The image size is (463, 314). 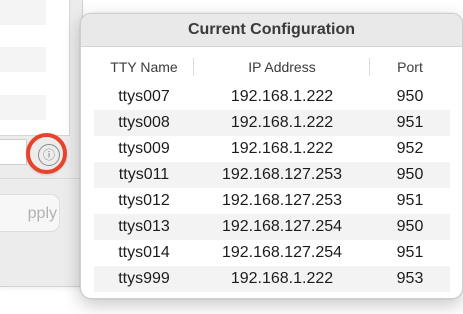 I want to click on table-row: ttys012 192.168.127.253 951, so click(x=272, y=201).